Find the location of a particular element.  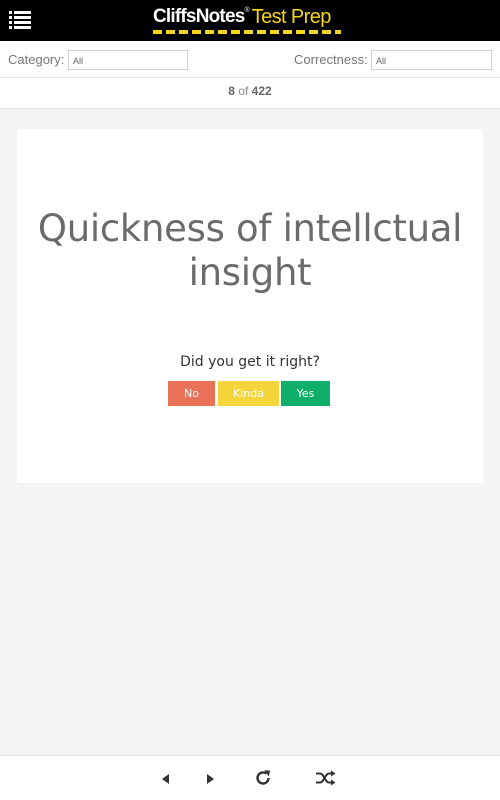

correctness-select: All is located at coordinates (431, 60).